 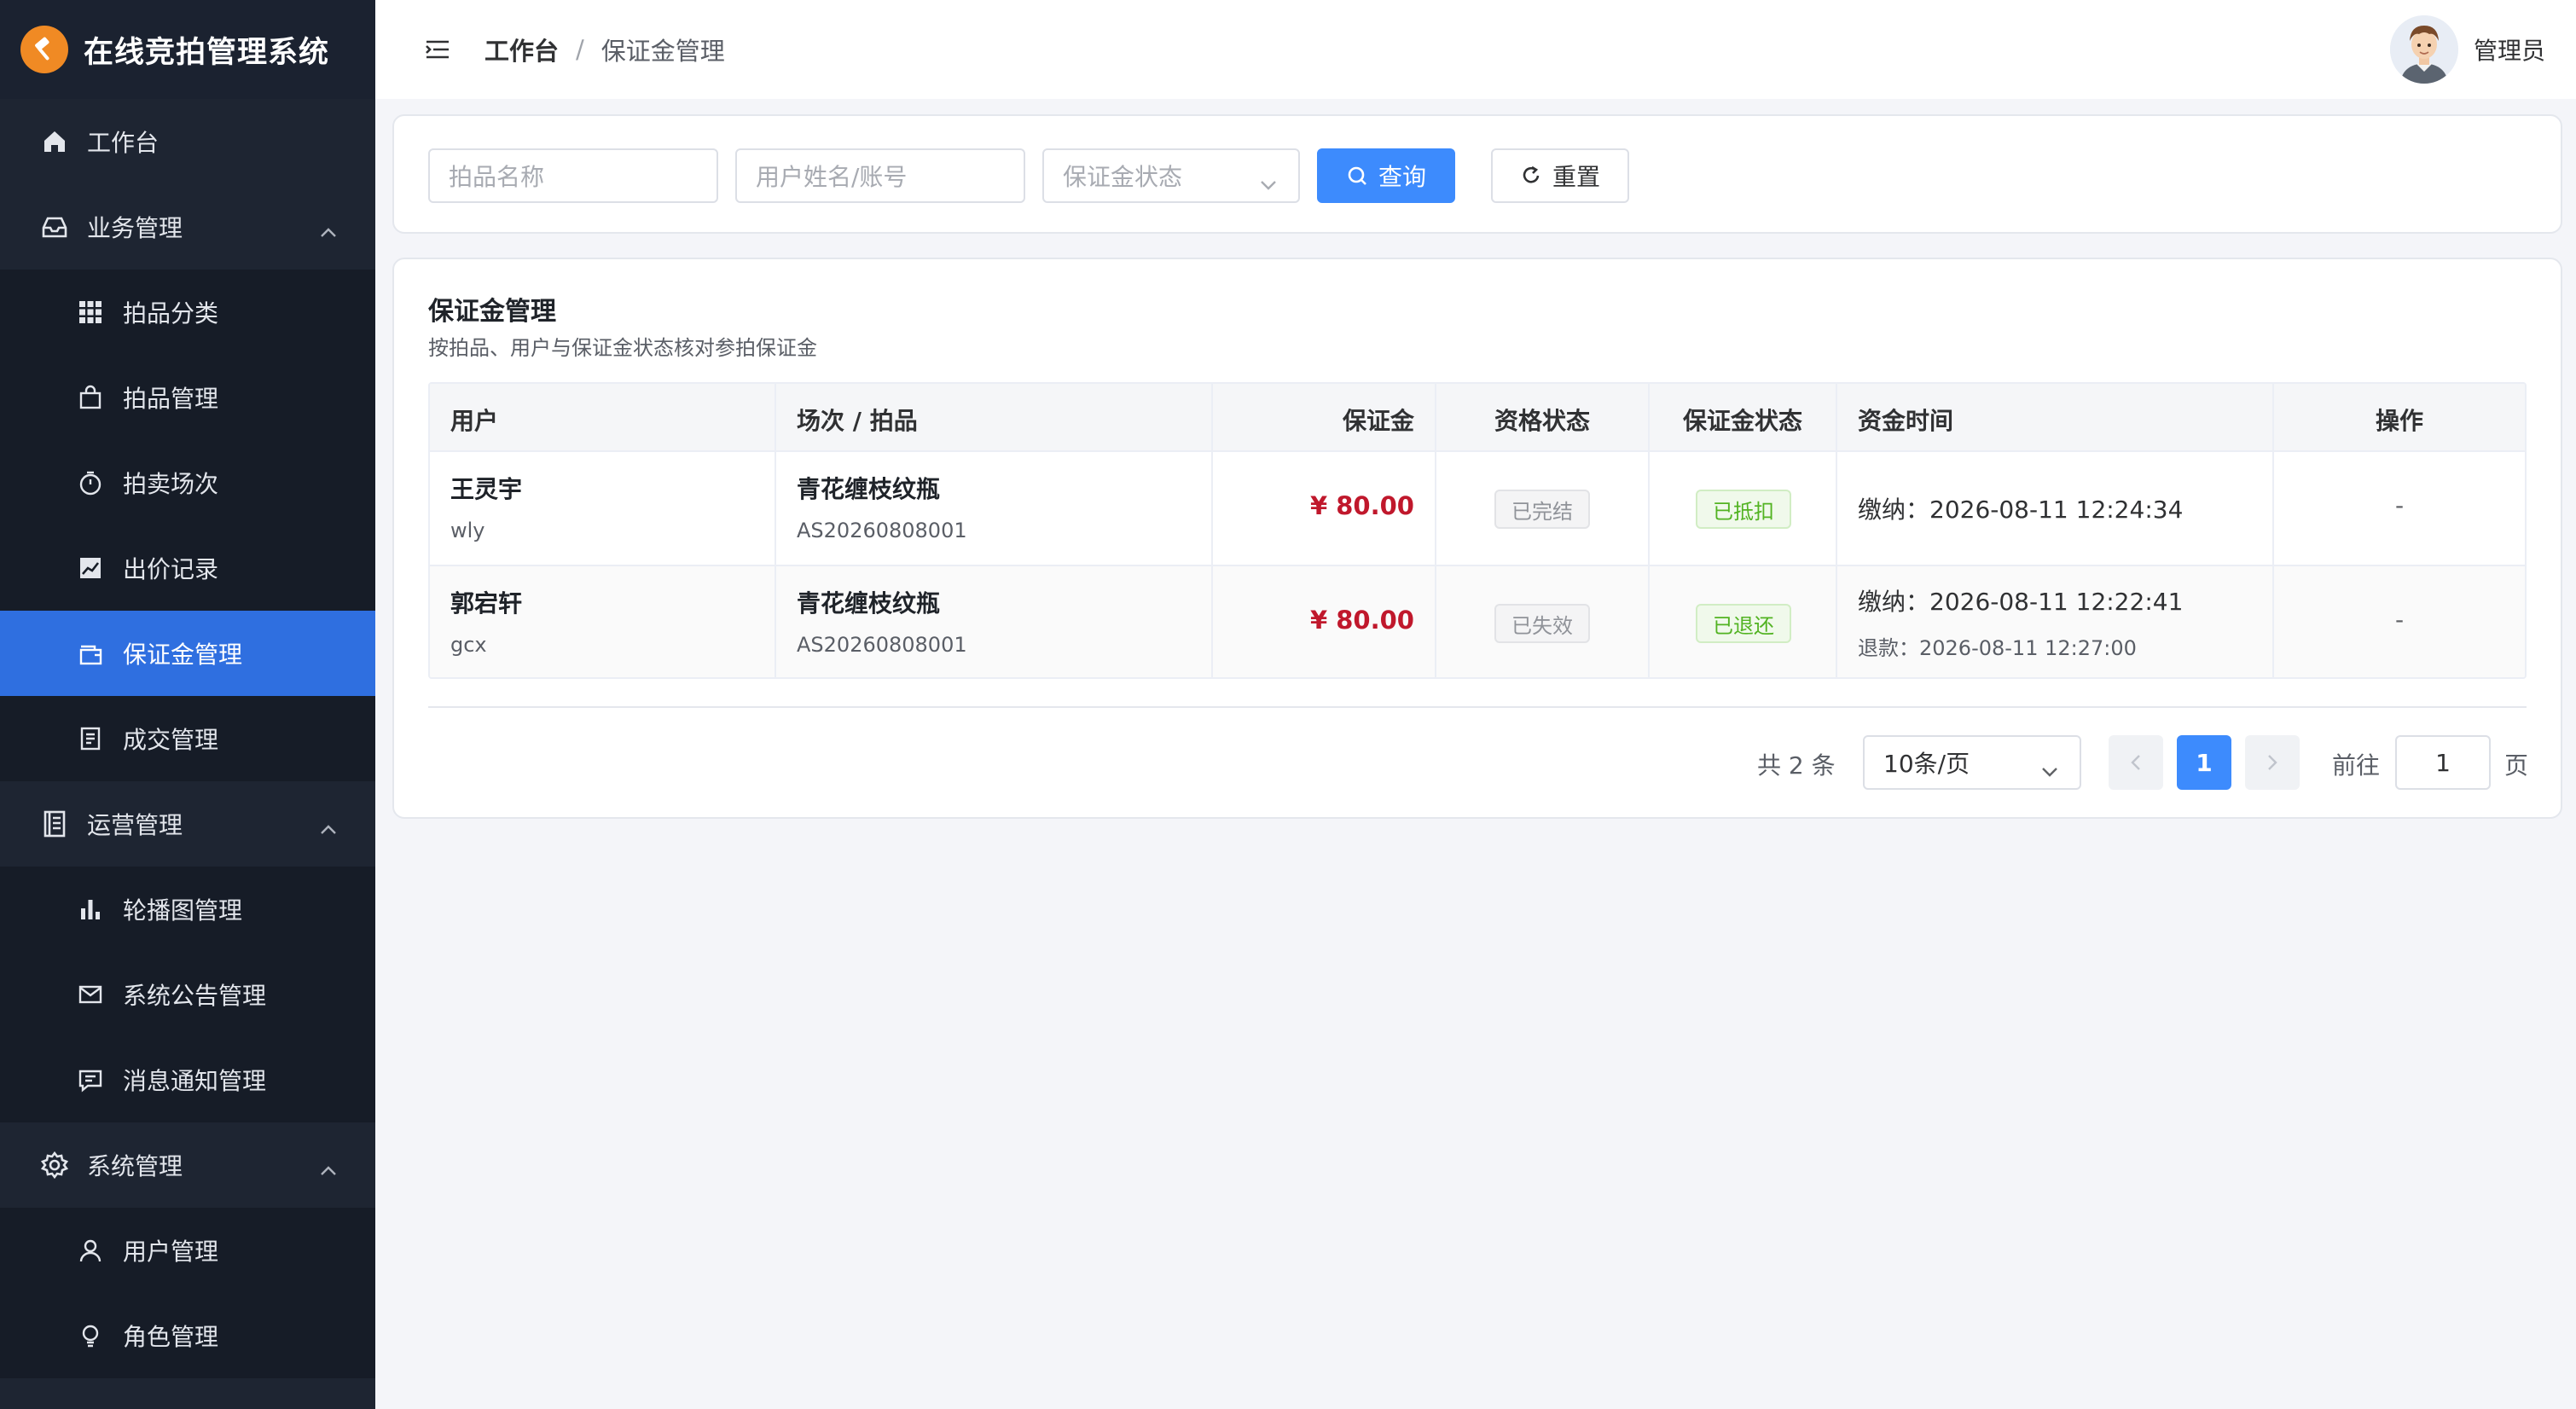 I want to click on column-header-deposit-status: 保证金状态, so click(x=1743, y=417).